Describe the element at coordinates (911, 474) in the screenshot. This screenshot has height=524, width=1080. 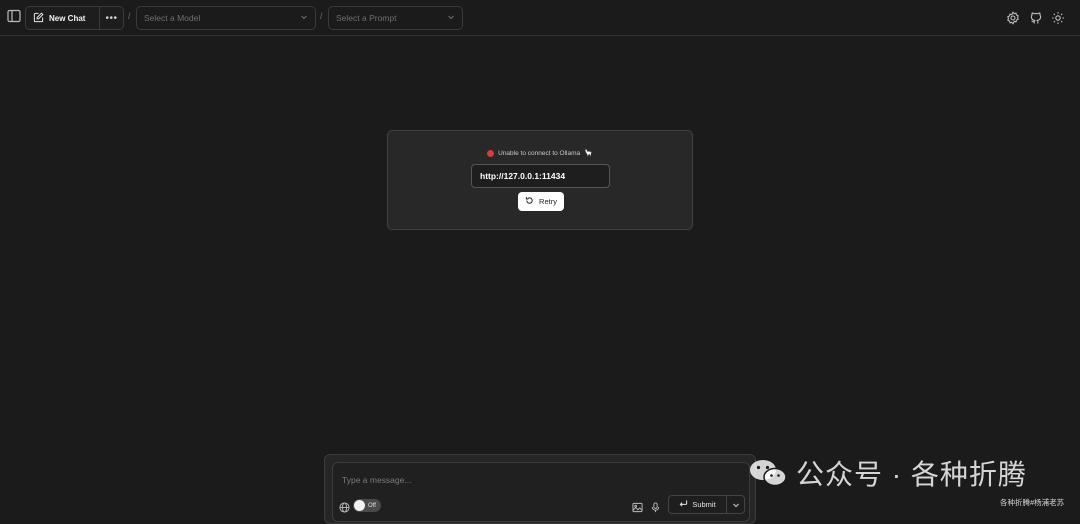
I see `watermark-text: 公众号 · 各种折腾` at that location.